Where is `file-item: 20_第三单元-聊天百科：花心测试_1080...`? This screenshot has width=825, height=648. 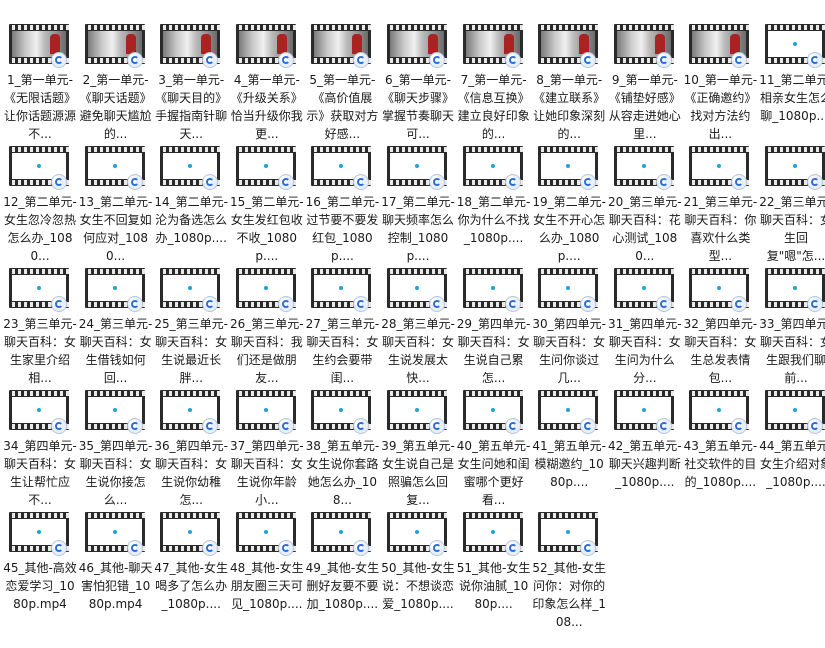 file-item: 20_第三单元-聊天百科：花心测试_1080... is located at coordinates (645, 205).